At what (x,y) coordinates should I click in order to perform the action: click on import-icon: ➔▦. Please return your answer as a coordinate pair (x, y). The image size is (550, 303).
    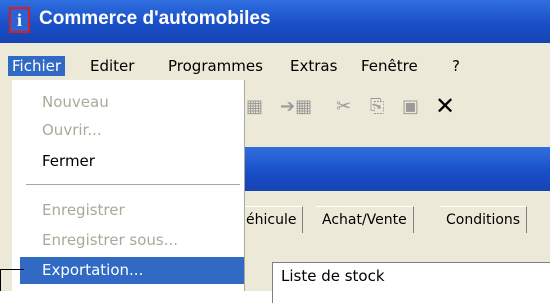
    Looking at the image, I should click on (296, 106).